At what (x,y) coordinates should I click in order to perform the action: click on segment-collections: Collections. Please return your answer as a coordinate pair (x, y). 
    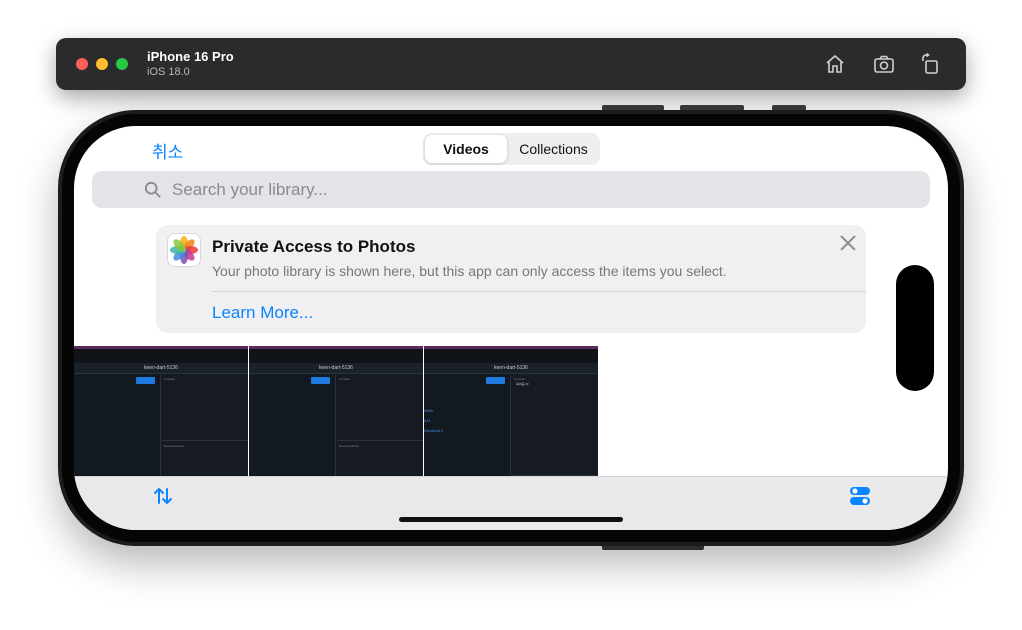
    Looking at the image, I should click on (553, 149).